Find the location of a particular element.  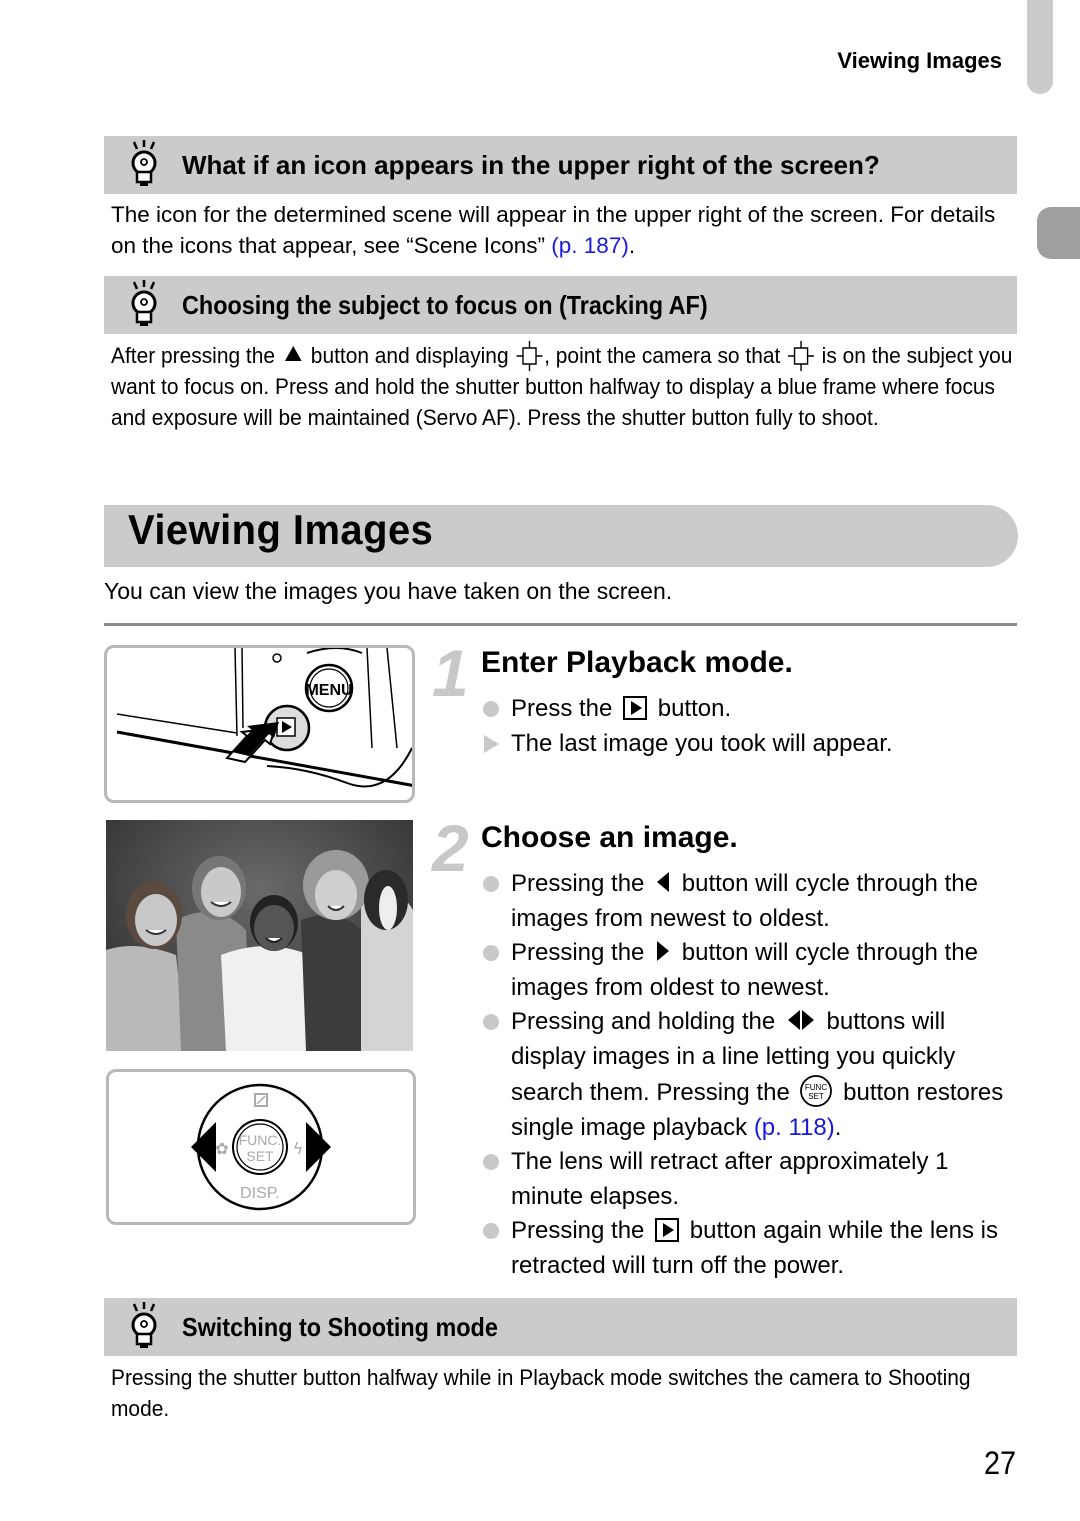

svg-text: SET is located at coordinates (817, 1096).